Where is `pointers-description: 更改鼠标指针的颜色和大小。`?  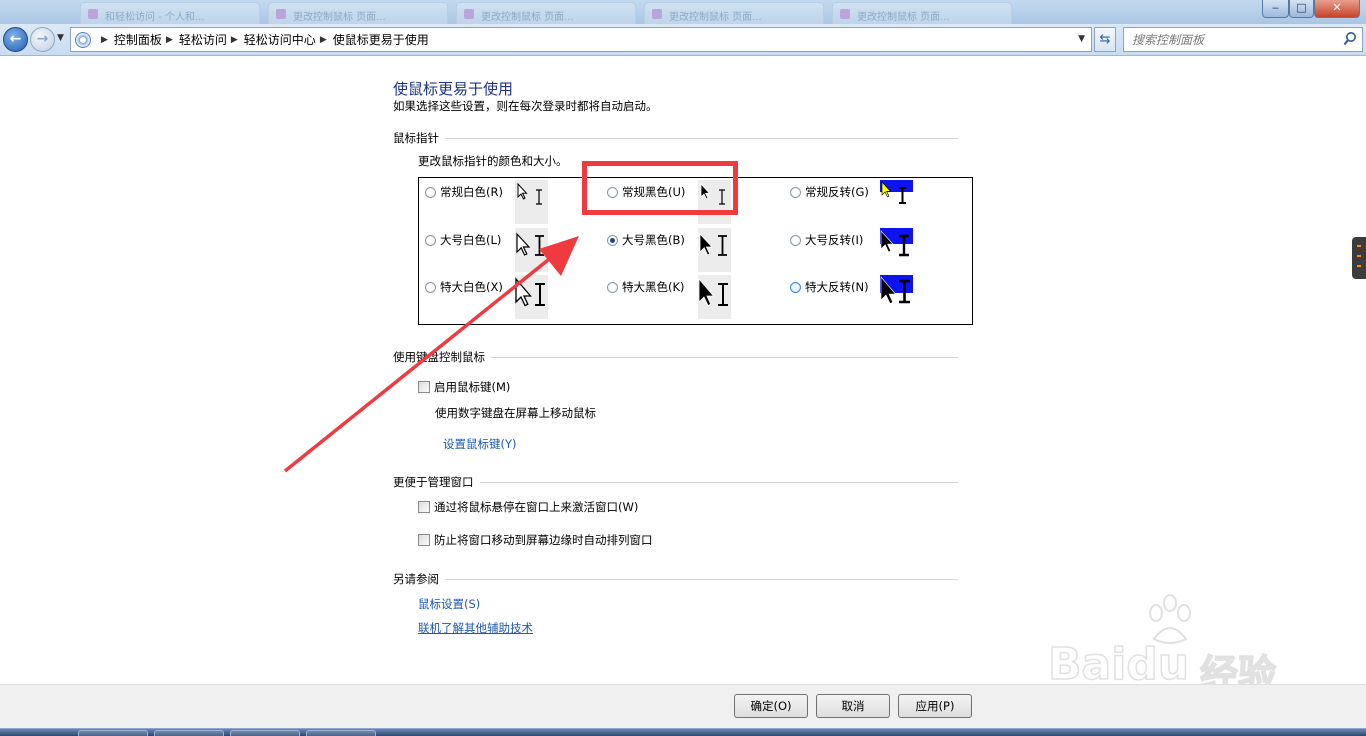
pointers-description: 更改鼠标指针的颜色和大小。 is located at coordinates (493, 161).